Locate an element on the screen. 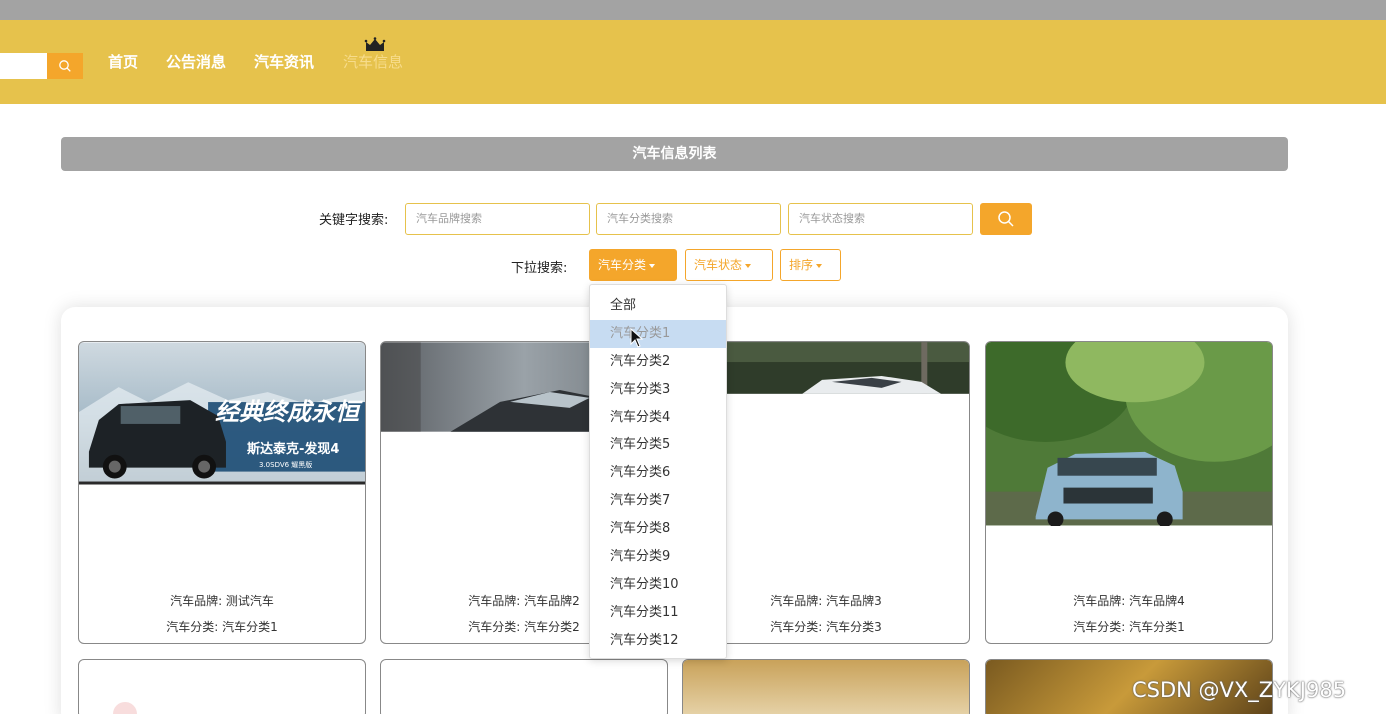 The height and width of the screenshot is (714, 1386). dropdown-option: 汽车分类4 is located at coordinates (658, 418).